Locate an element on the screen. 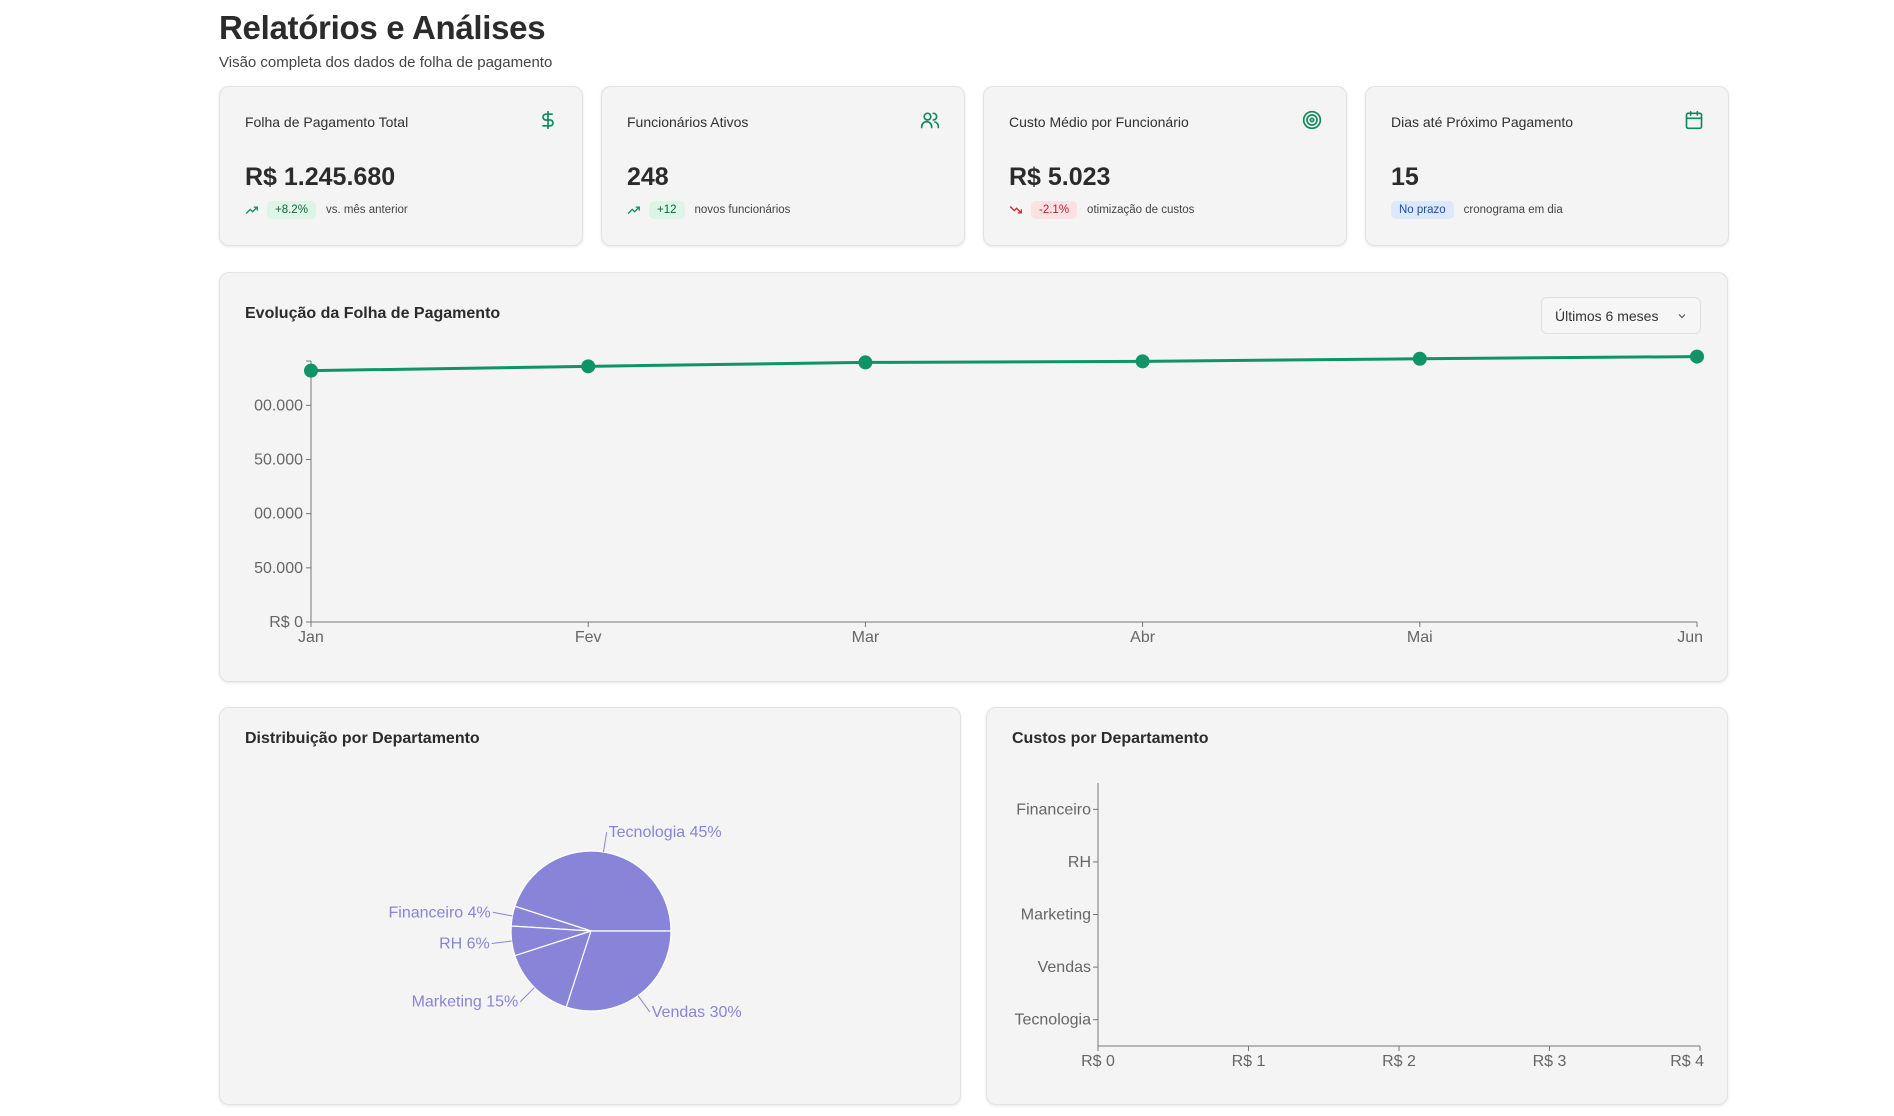  x-tick-label: R$ 3 is located at coordinates (1550, 1061).